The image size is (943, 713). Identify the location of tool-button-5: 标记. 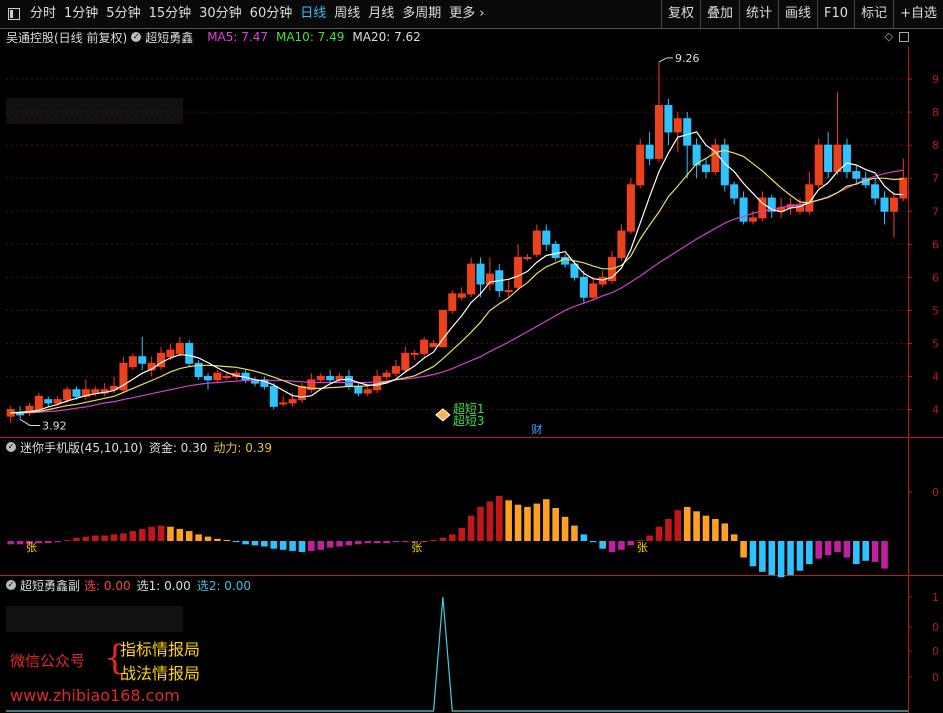
(873, 14).